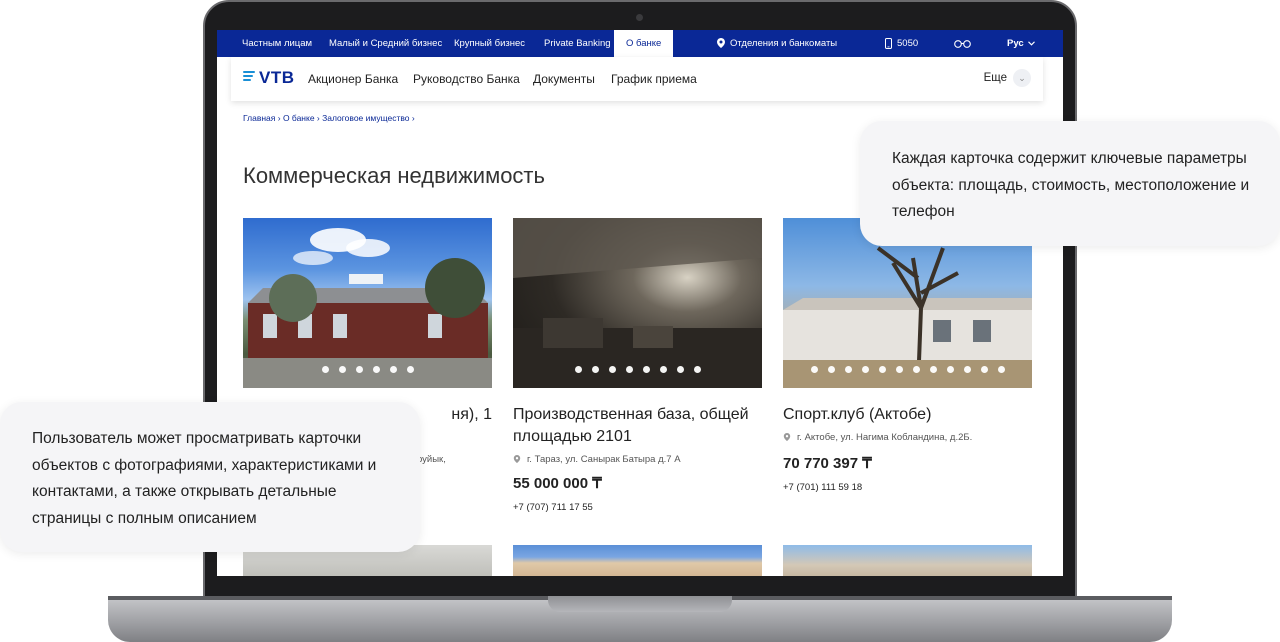  I want to click on address-text: г. Актобе, ул. Нагима Кобландина, д.2Б., so click(885, 437).